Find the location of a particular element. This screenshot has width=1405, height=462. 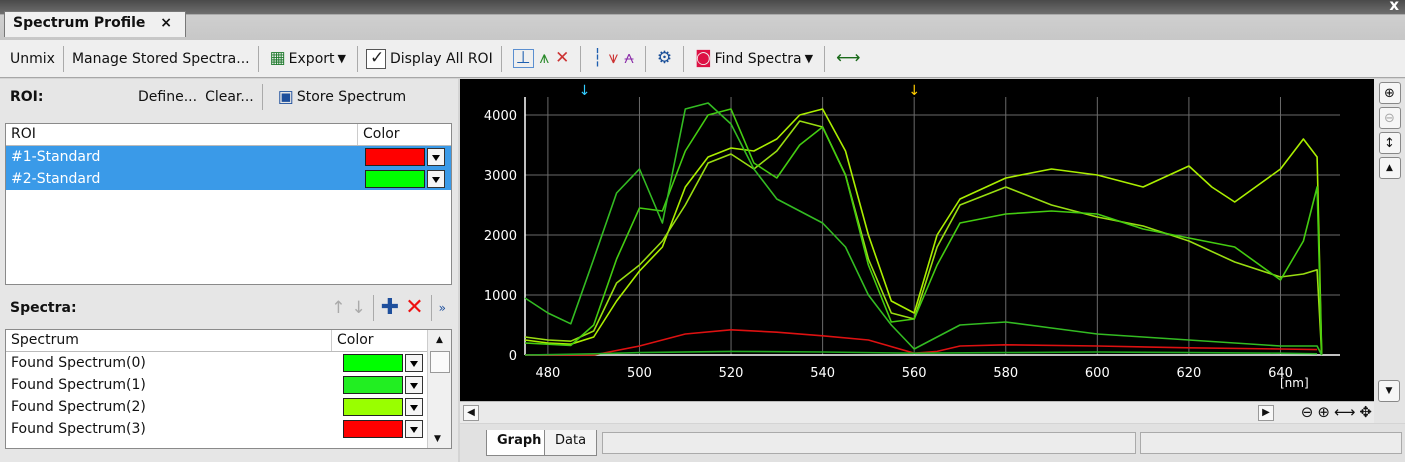

spectra-label: Spectra: is located at coordinates (43, 308).